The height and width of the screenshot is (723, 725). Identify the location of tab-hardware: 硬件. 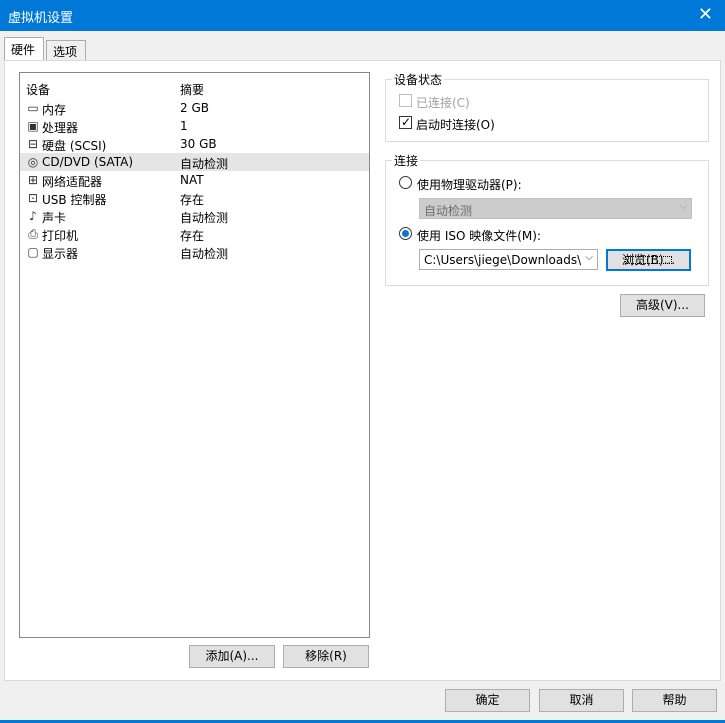
(24, 48).